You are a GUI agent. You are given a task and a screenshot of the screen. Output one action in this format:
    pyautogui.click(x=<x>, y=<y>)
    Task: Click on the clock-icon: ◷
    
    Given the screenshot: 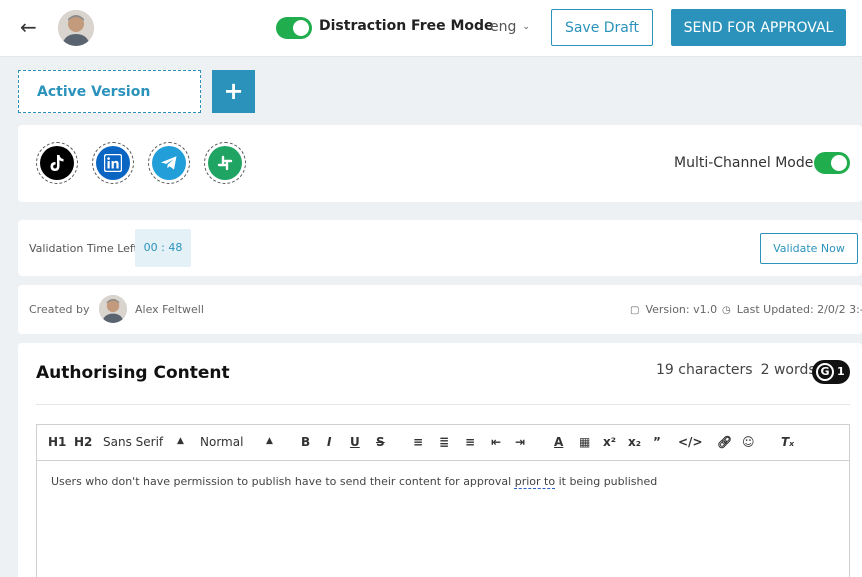 What is the action you would take?
    pyautogui.click(x=726, y=310)
    